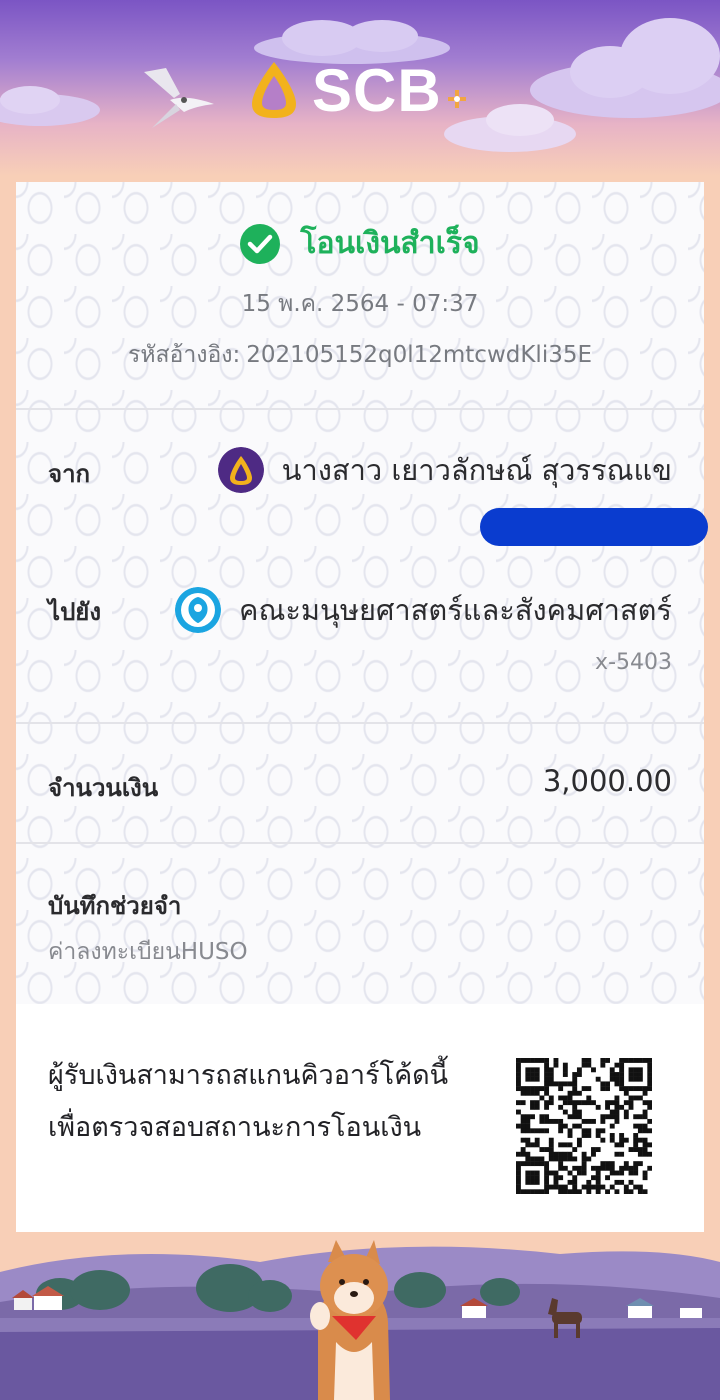 Image resolution: width=720 pixels, height=1400 pixels. Describe the element at coordinates (456, 99) in the screenshot. I see `sparkle-plus-icon` at that location.